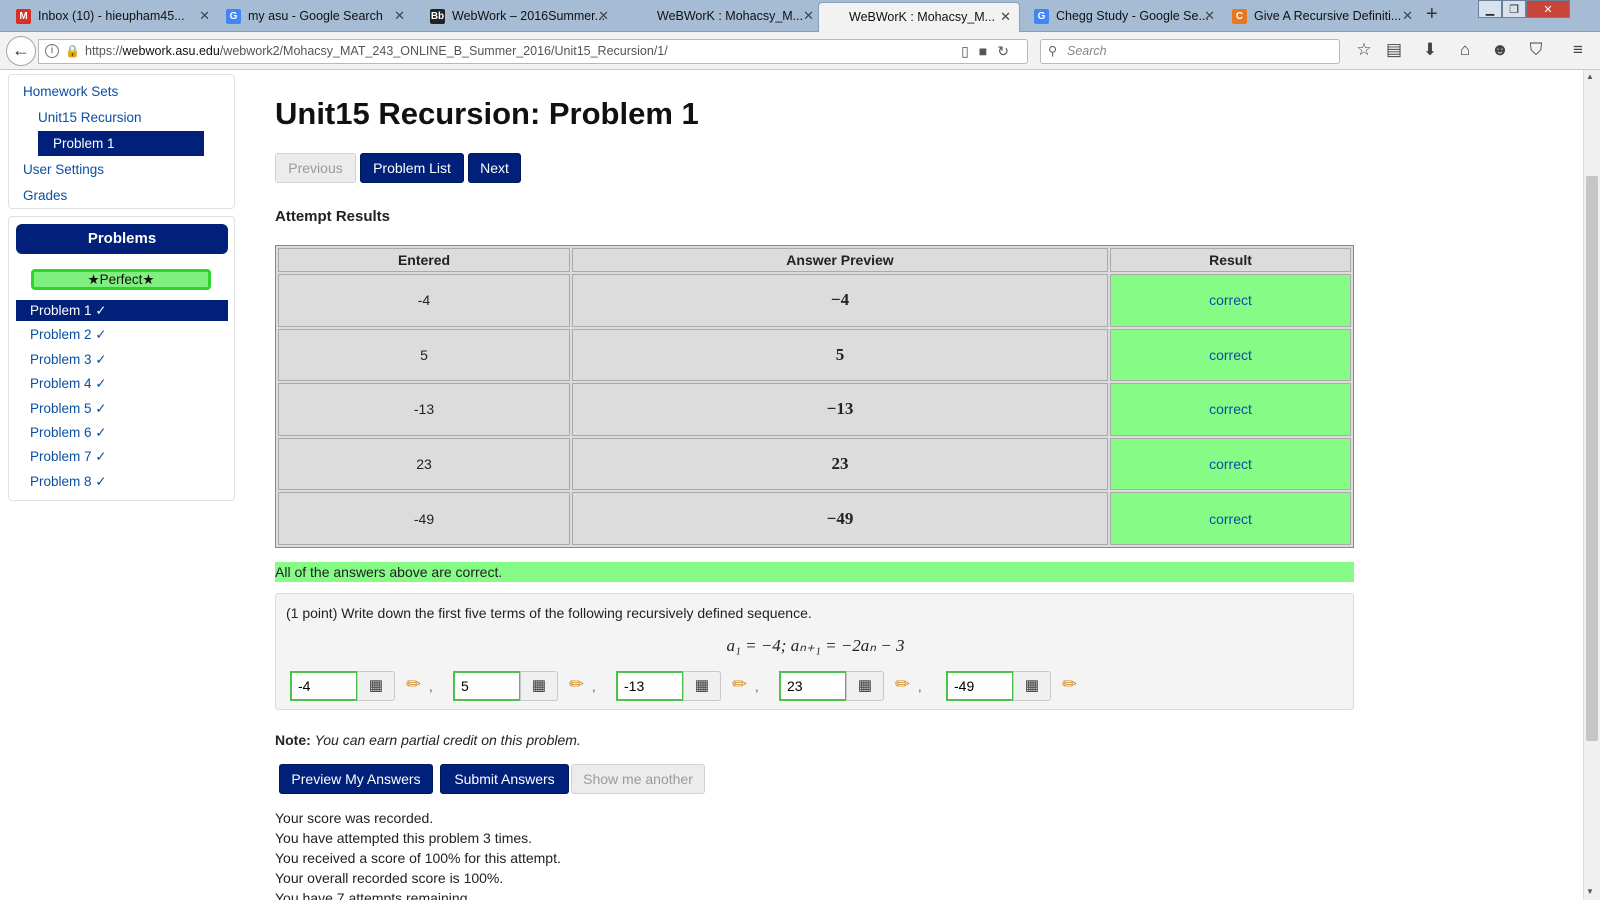 The image size is (1600, 900). What do you see at coordinates (122, 456) in the screenshot?
I see `problem-list-item: Problem 7 ✓` at bounding box center [122, 456].